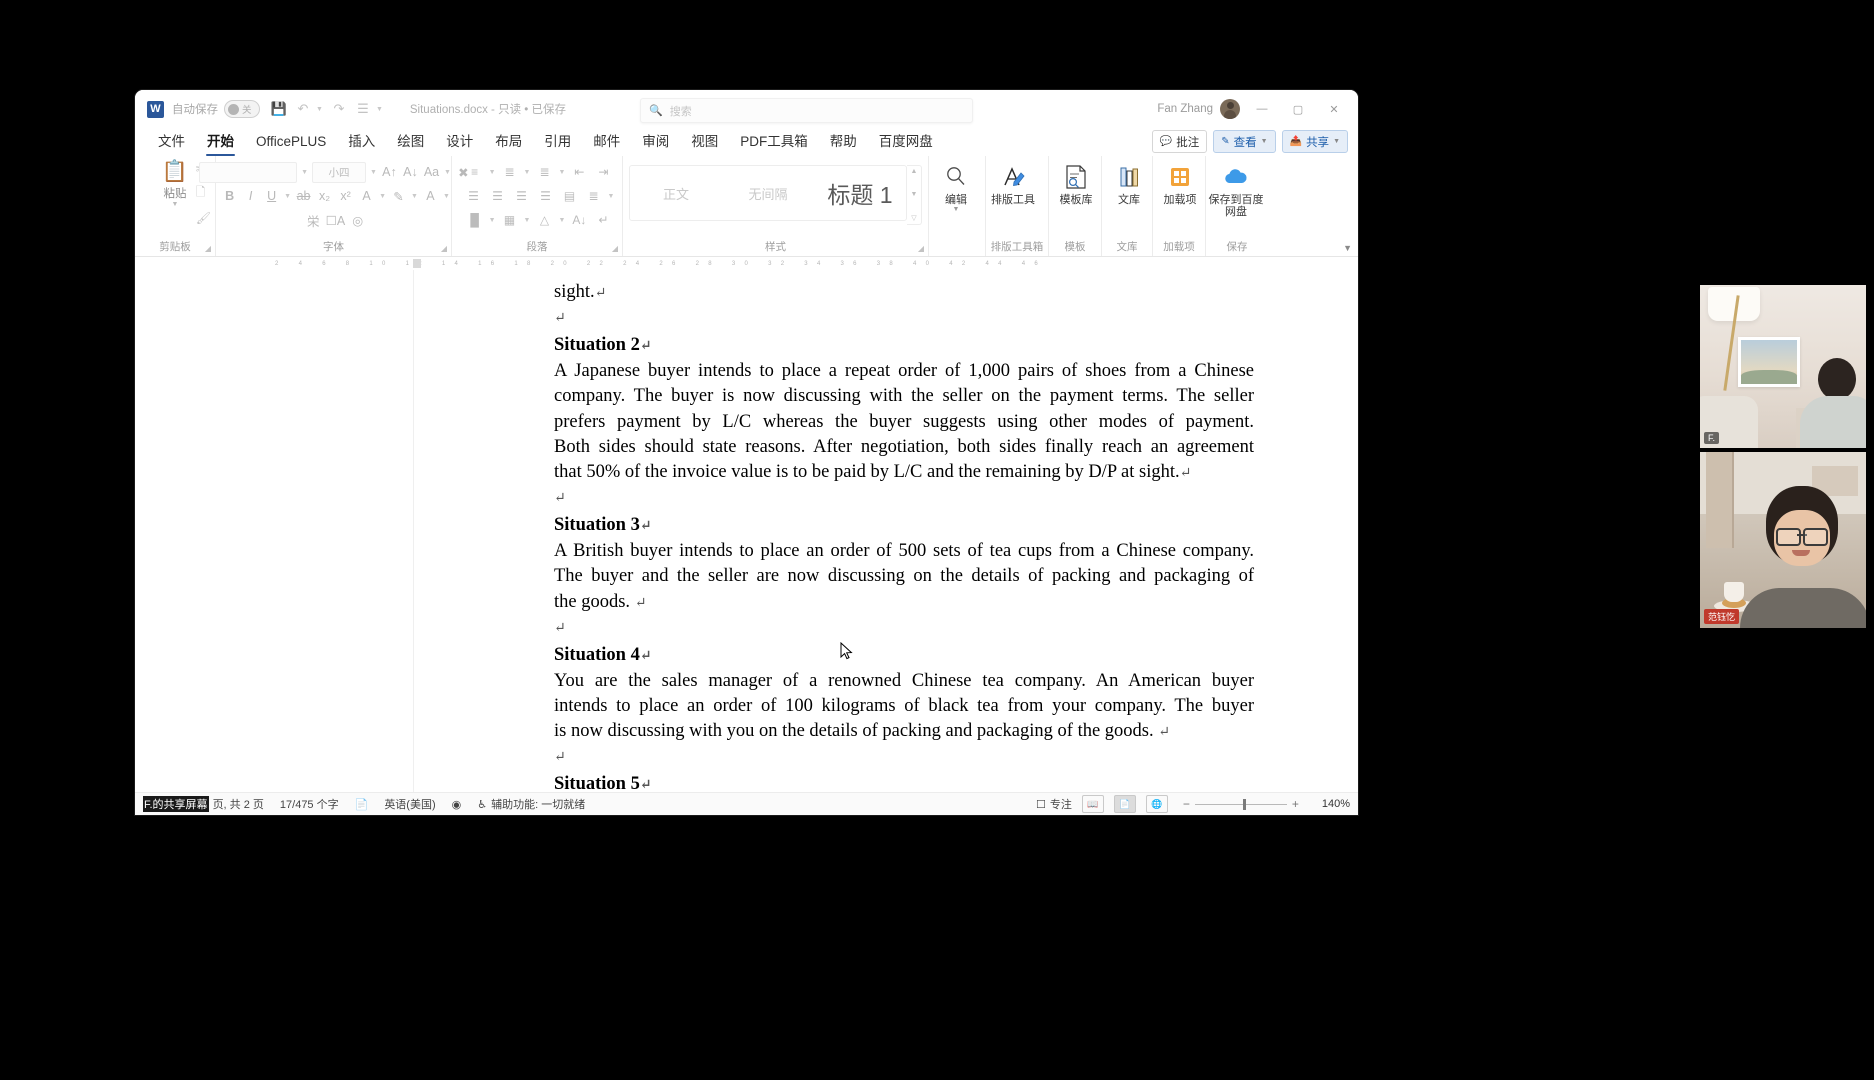  Describe the element at coordinates (544, 220) in the screenshot. I see `text-direction-icon: △` at that location.